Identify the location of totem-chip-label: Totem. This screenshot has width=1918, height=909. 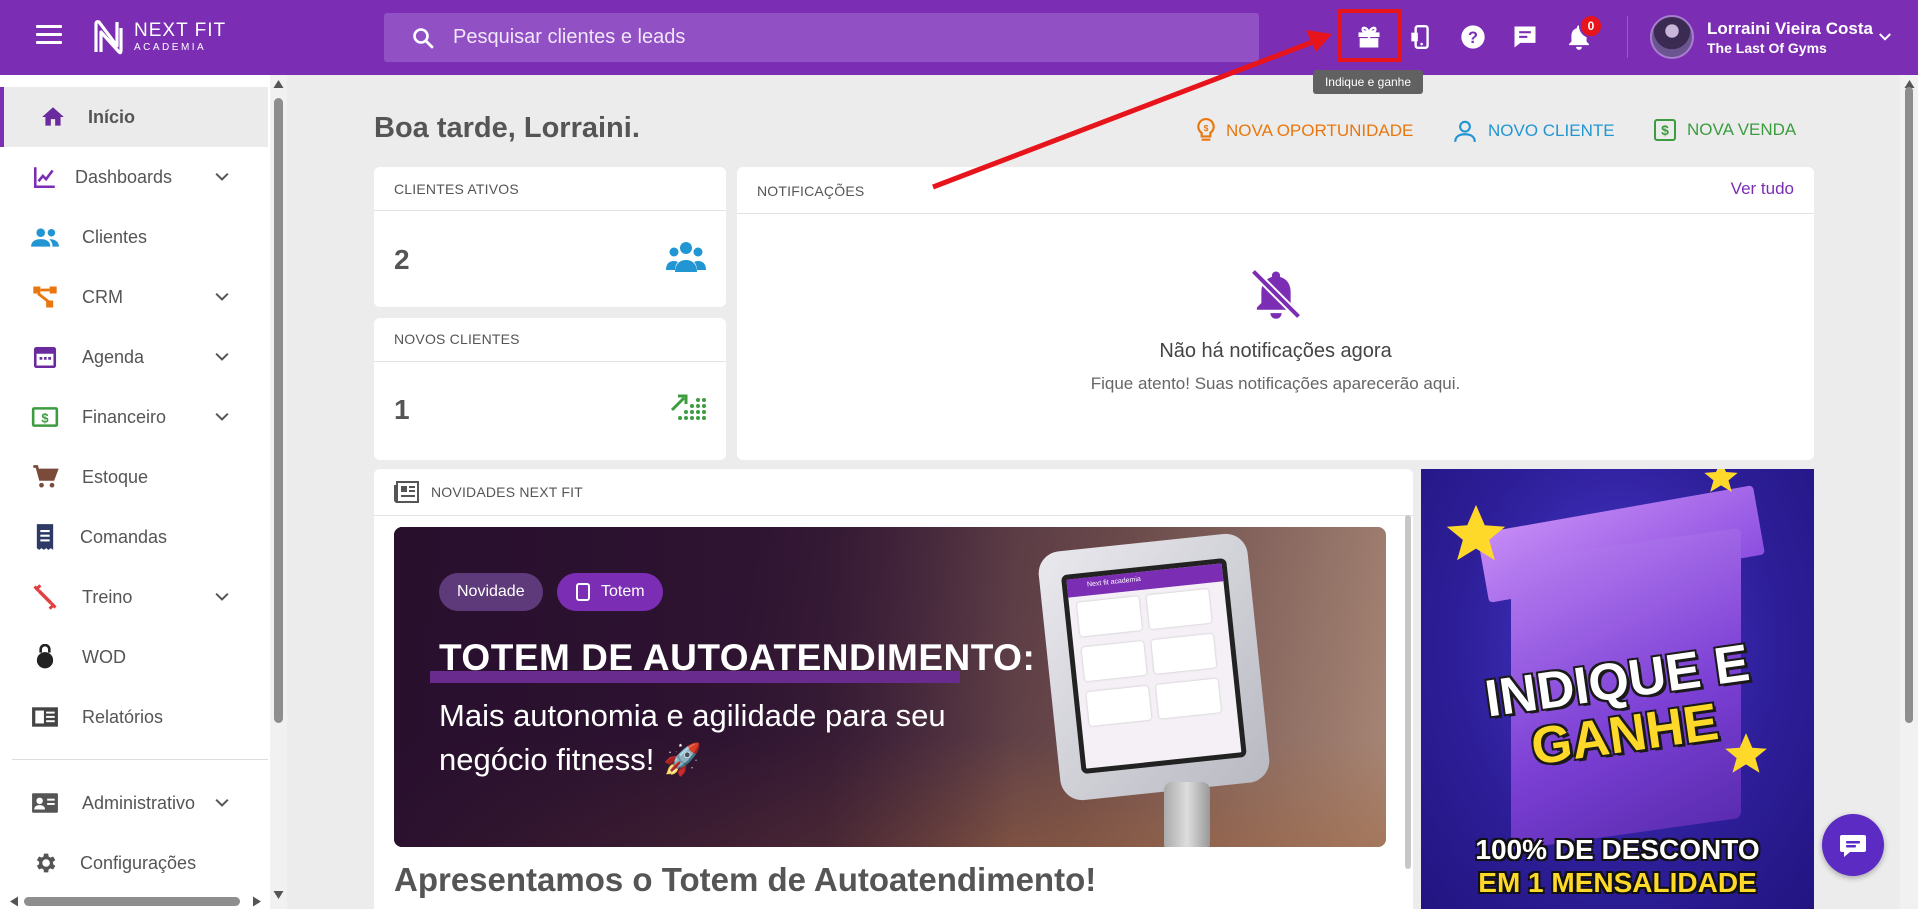
(623, 591).